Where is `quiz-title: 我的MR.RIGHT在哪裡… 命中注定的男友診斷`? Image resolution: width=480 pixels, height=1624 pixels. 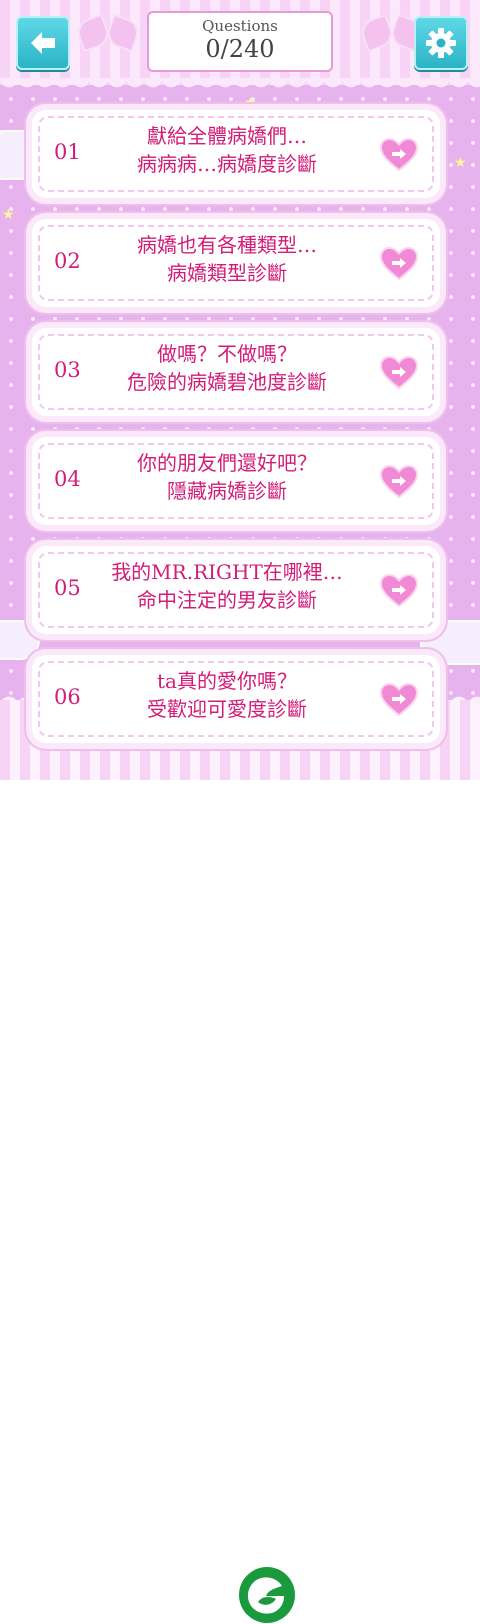 quiz-title: 我的MR.RIGHT在哪裡… 命中注定的男友診斷 is located at coordinates (227, 586).